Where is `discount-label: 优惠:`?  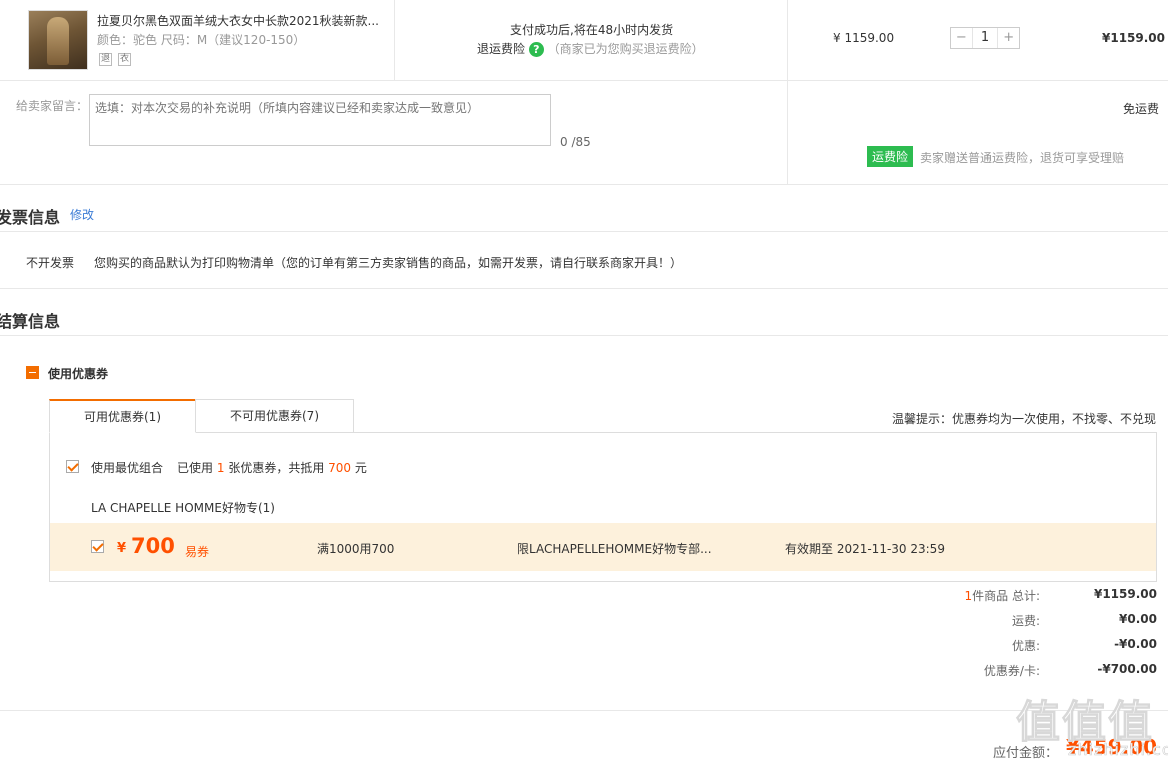 discount-label: 优惠: is located at coordinates (1025, 646).